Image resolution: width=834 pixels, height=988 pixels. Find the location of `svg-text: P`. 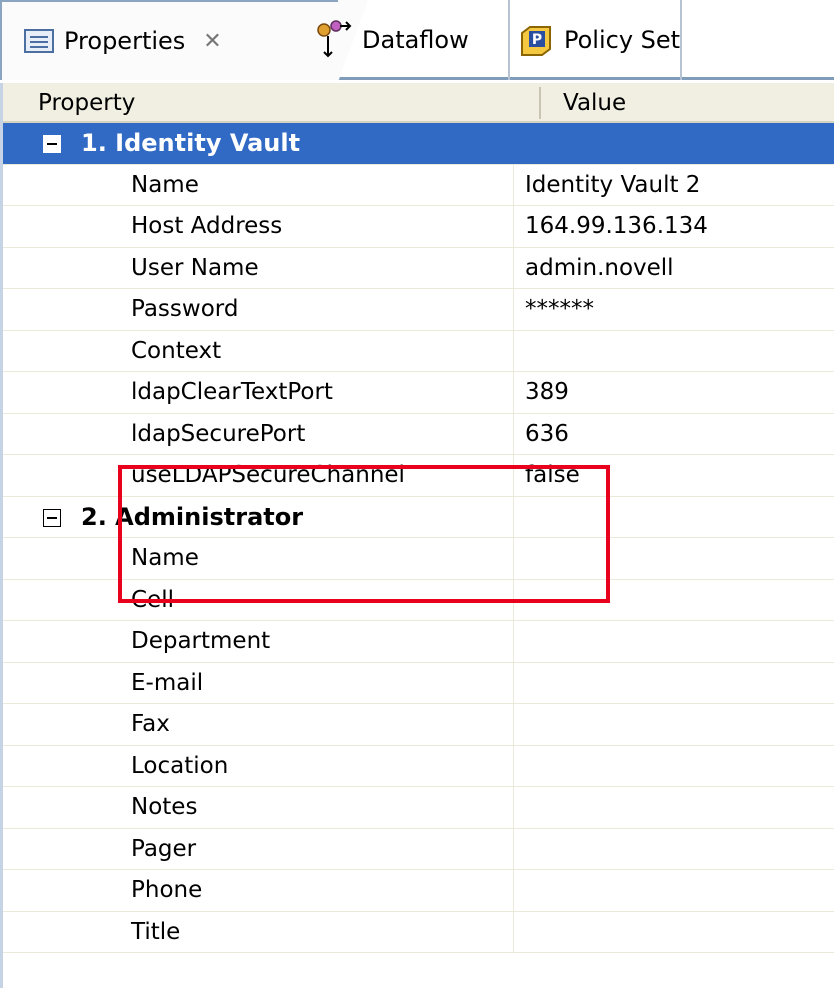

svg-text: P is located at coordinates (537, 40).